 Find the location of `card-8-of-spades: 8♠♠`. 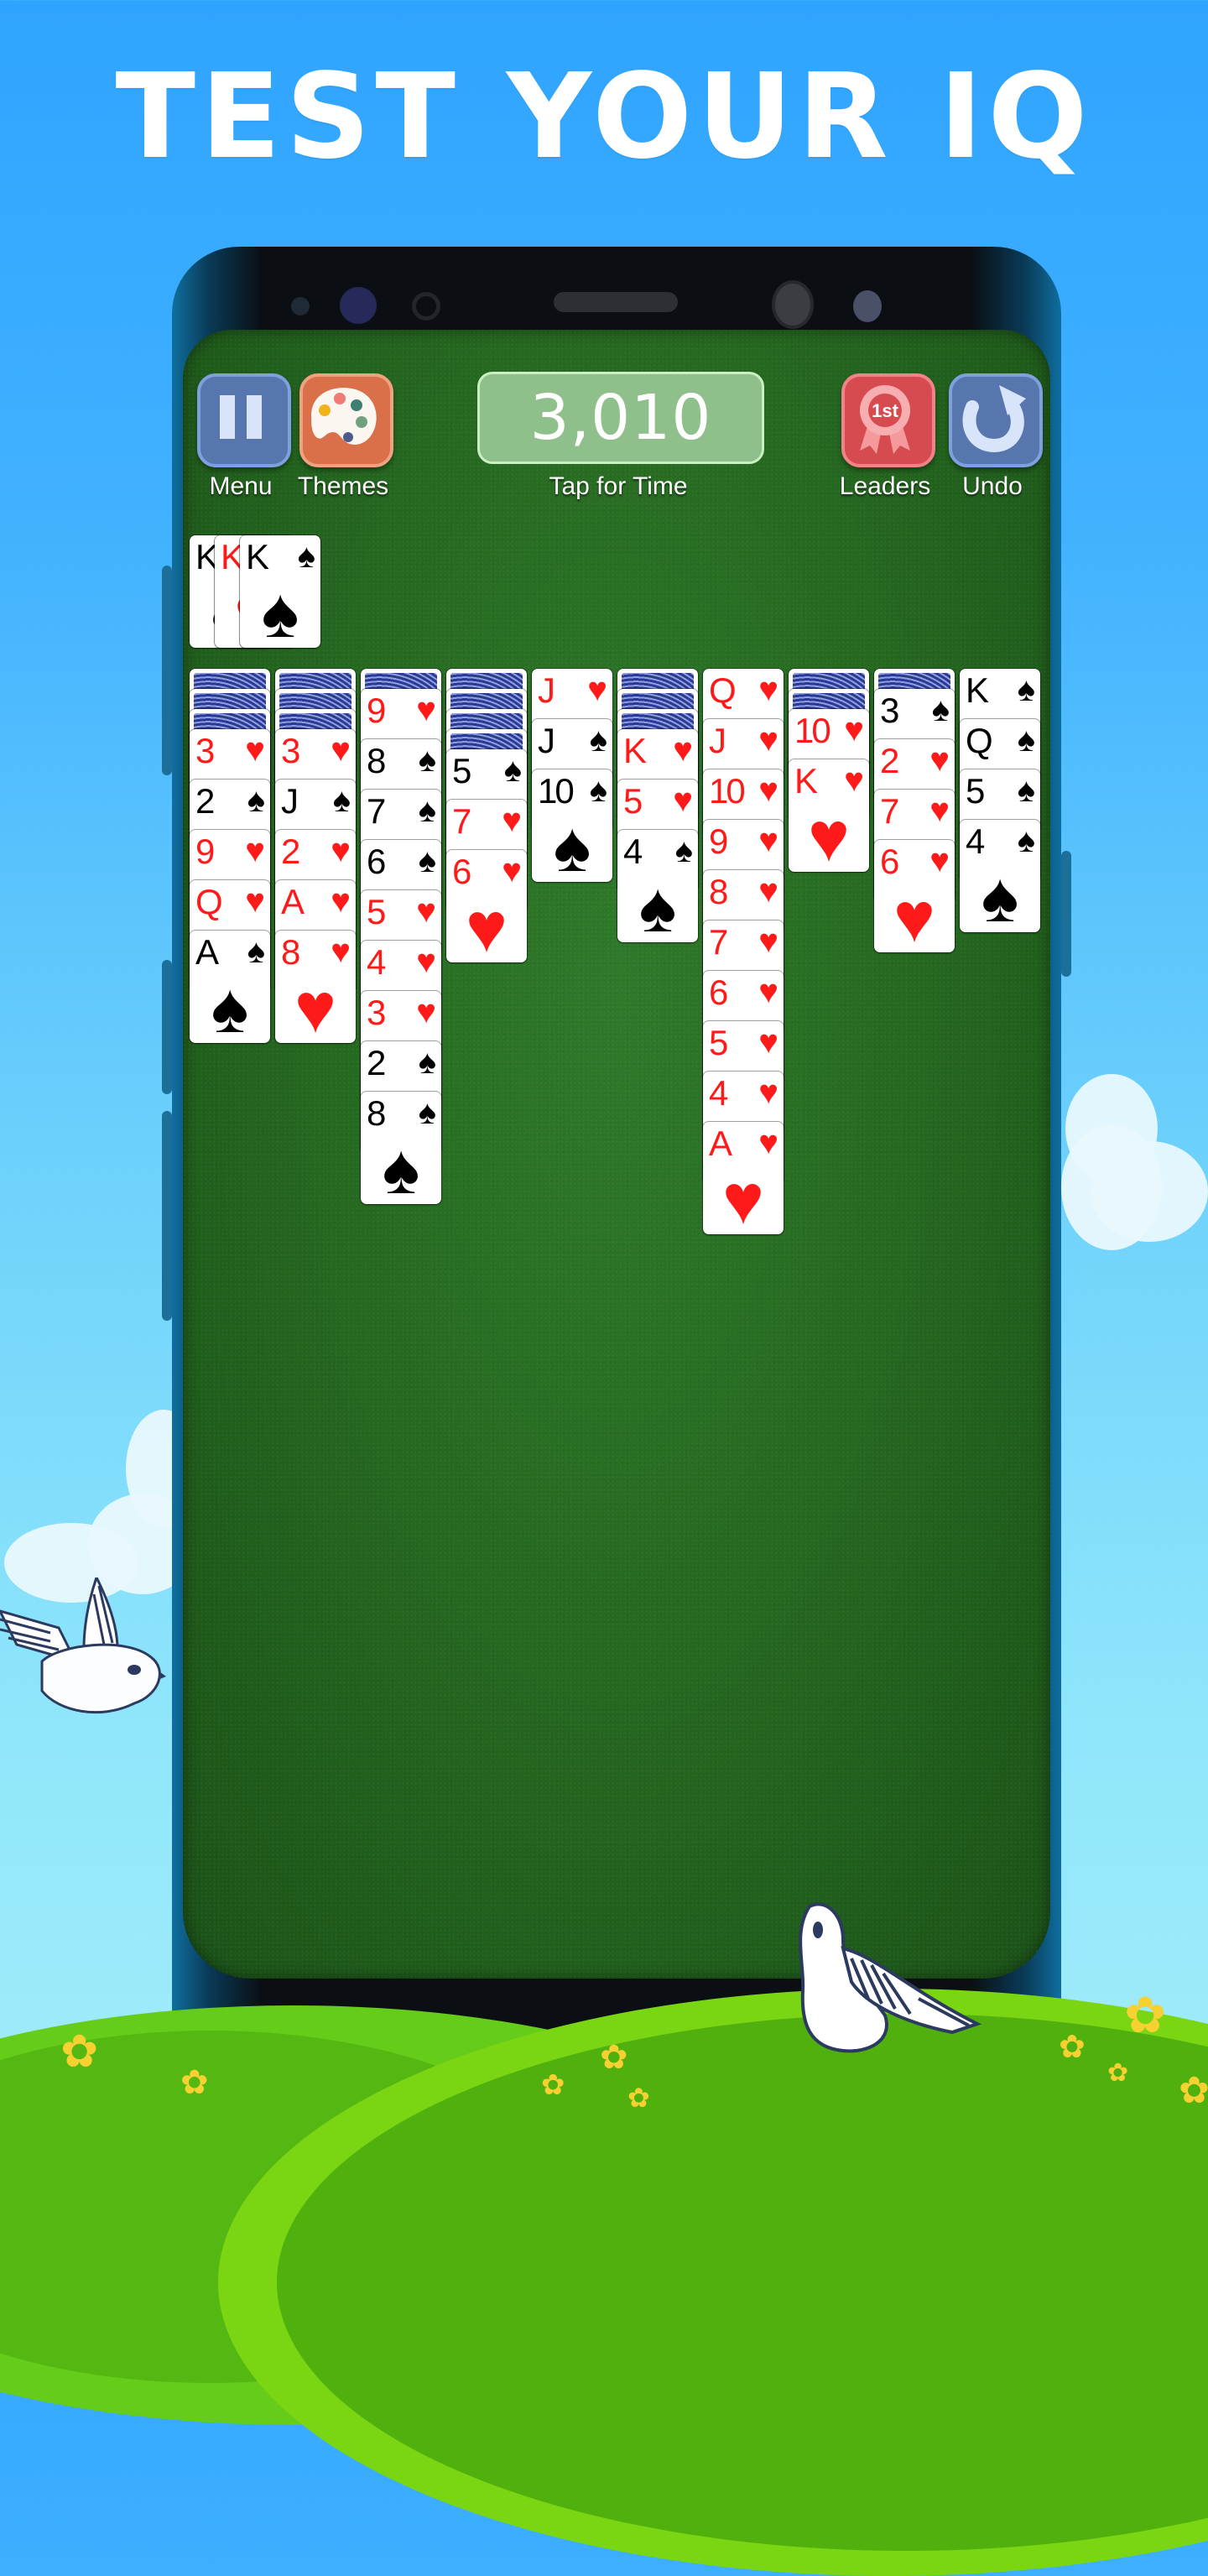

card-8-of-spades: 8♠♠ is located at coordinates (401, 1148).